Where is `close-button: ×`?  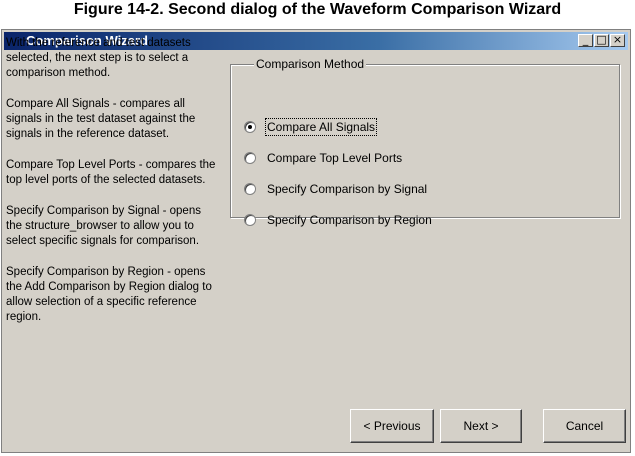 close-button: × is located at coordinates (617, 40).